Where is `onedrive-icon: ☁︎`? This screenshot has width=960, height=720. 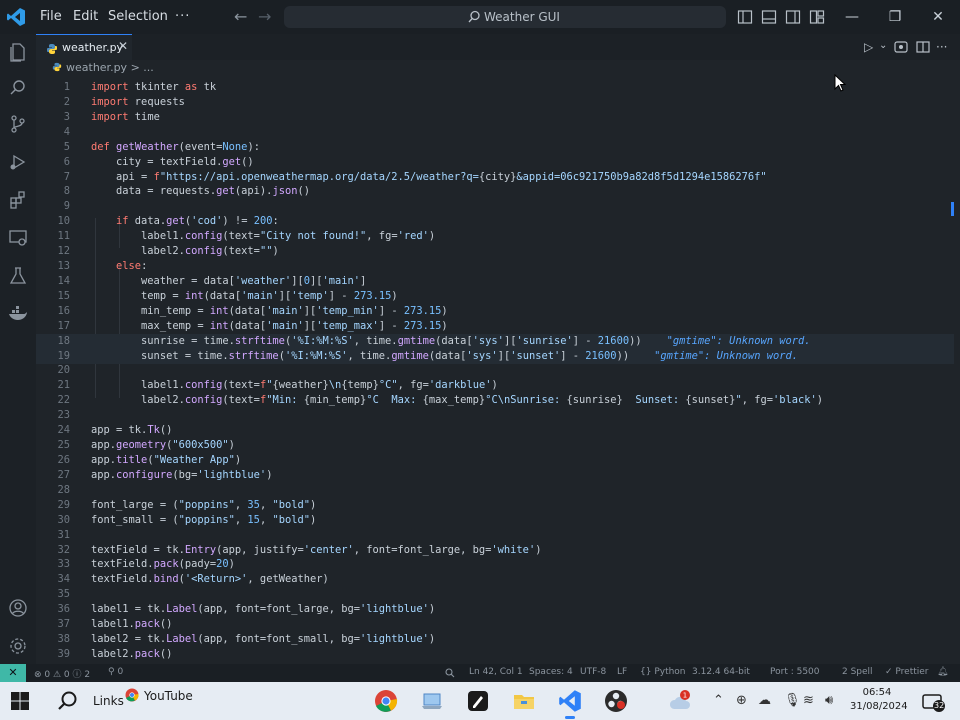 onedrive-icon: ☁︎ is located at coordinates (764, 700).